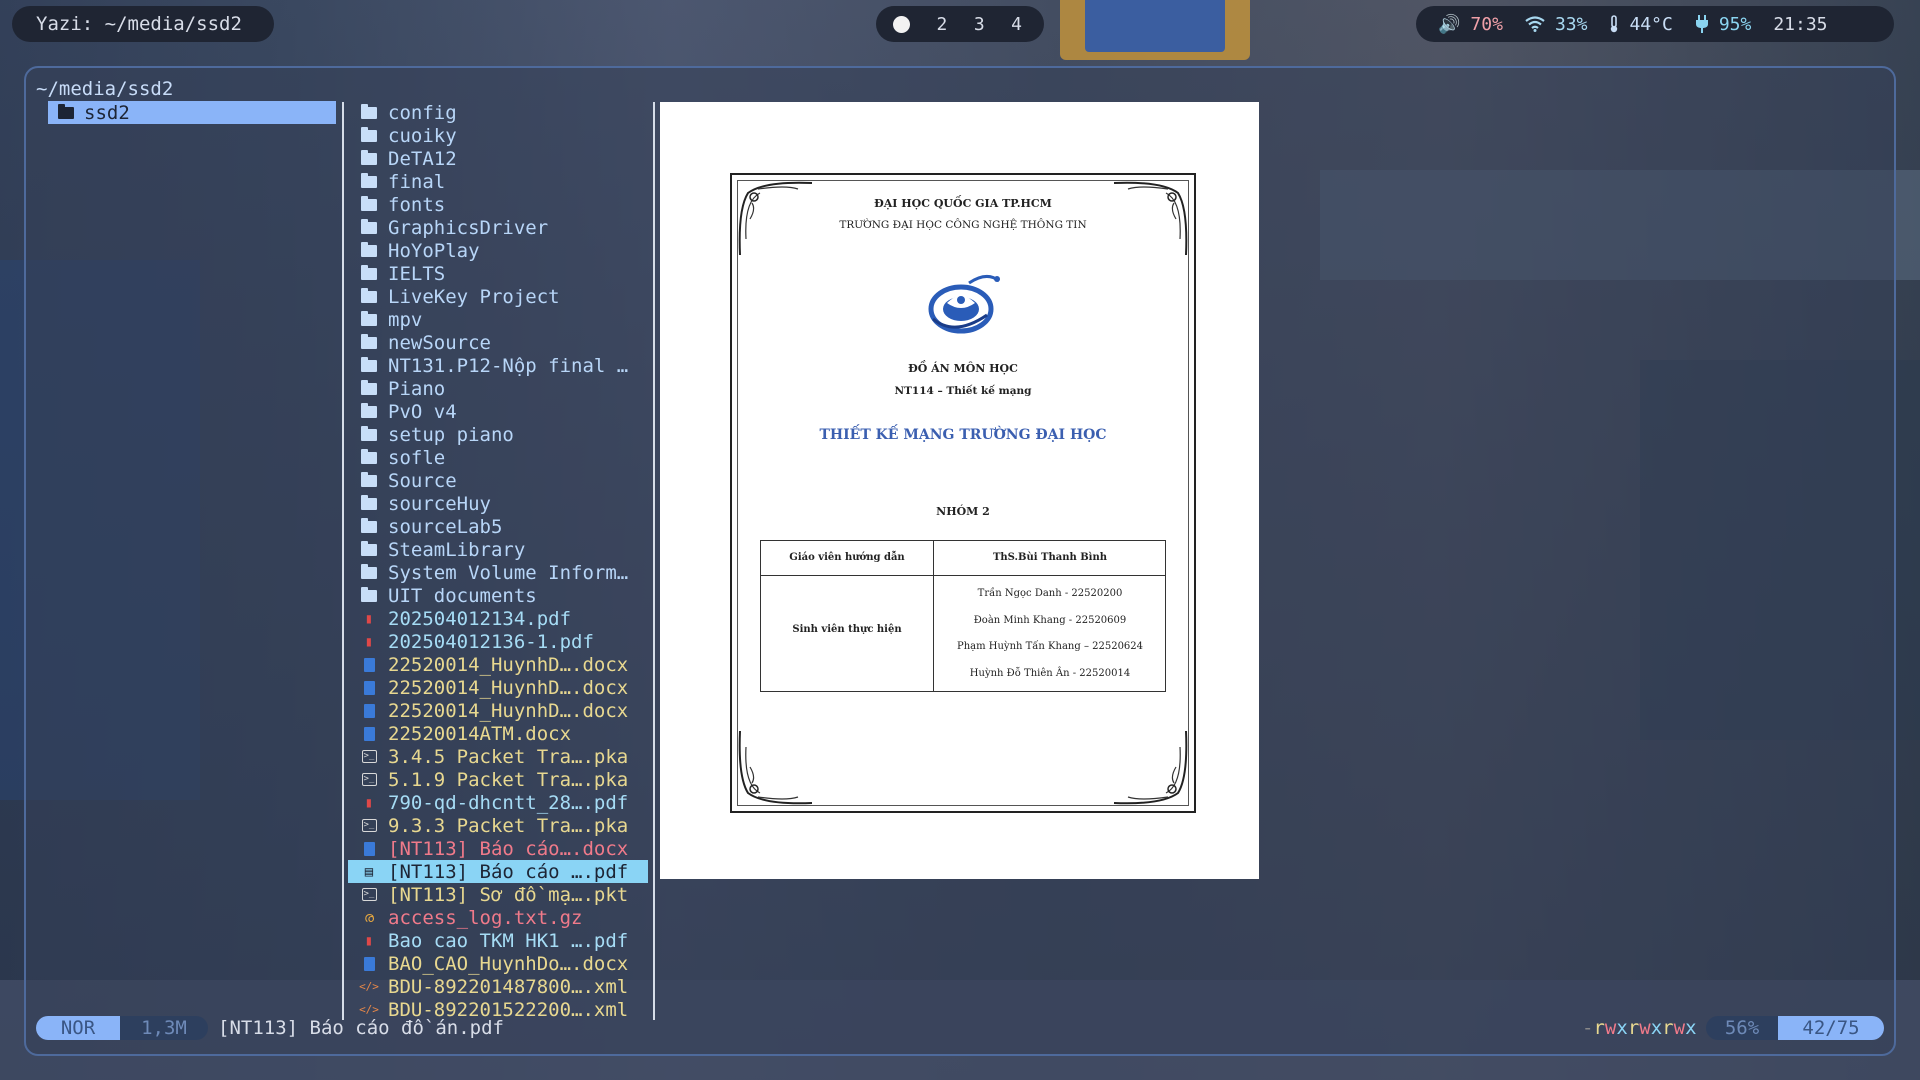 The height and width of the screenshot is (1080, 1920). Describe the element at coordinates (498, 158) in the screenshot. I see `file-row: DeTA12` at that location.